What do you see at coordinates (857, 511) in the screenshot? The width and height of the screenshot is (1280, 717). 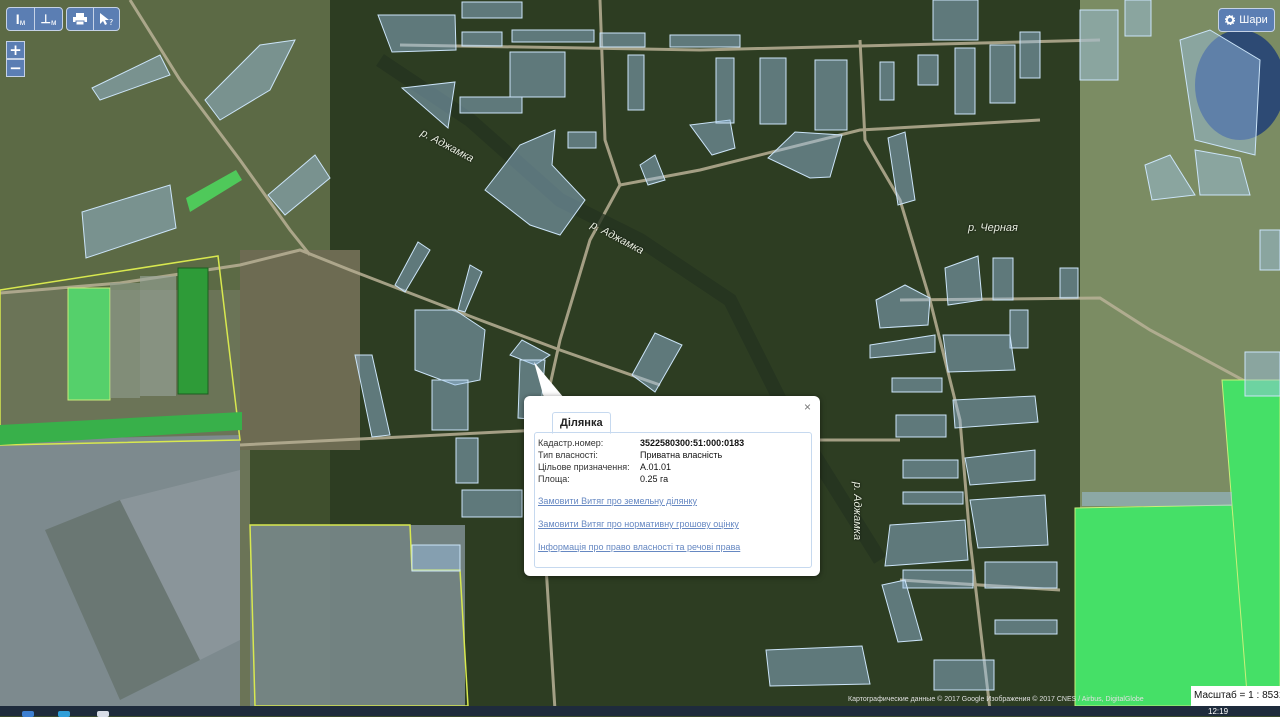 I see `river-label: р. Аджамка` at bounding box center [857, 511].